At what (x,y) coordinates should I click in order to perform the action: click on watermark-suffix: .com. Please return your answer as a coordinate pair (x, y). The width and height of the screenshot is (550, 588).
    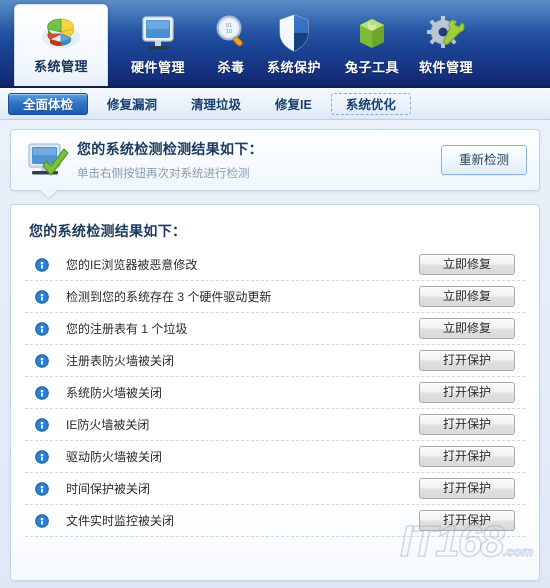
    Looking at the image, I should click on (517, 551).